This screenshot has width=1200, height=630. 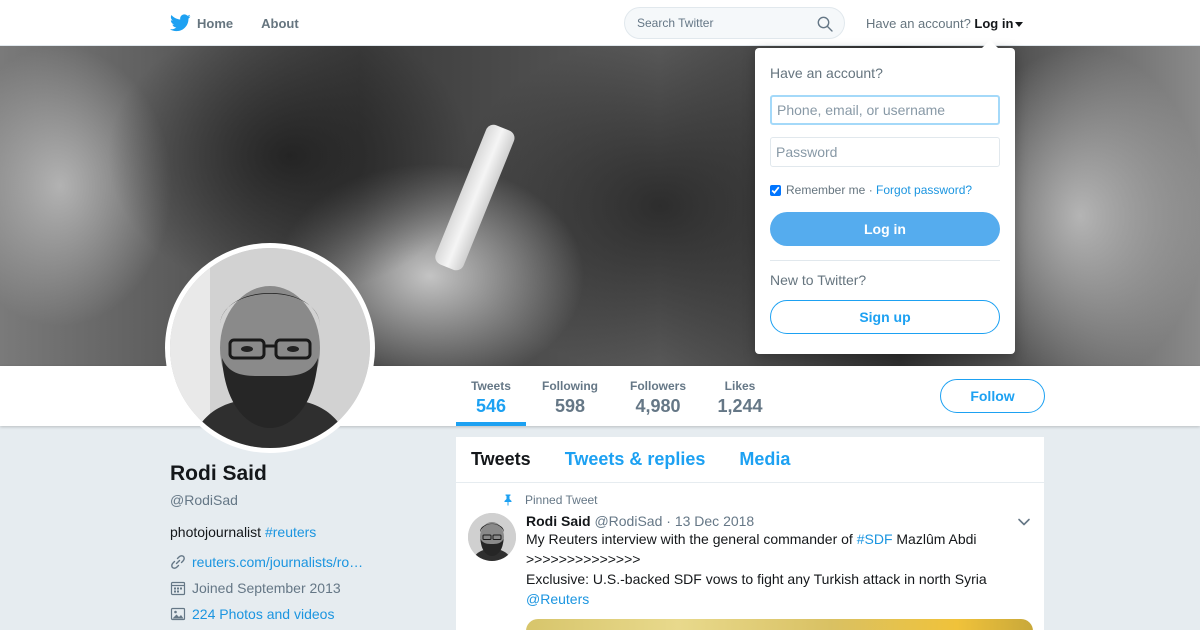 I want to click on nav-home-label: Home, so click(x=215, y=23).